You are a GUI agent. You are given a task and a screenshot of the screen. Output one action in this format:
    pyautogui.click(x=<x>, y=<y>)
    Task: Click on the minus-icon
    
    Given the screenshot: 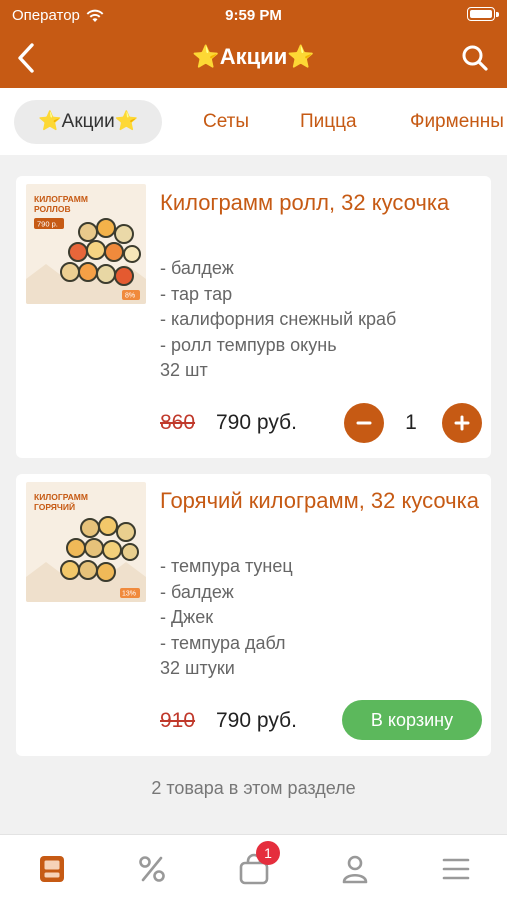 What is the action you would take?
    pyautogui.click(x=364, y=423)
    